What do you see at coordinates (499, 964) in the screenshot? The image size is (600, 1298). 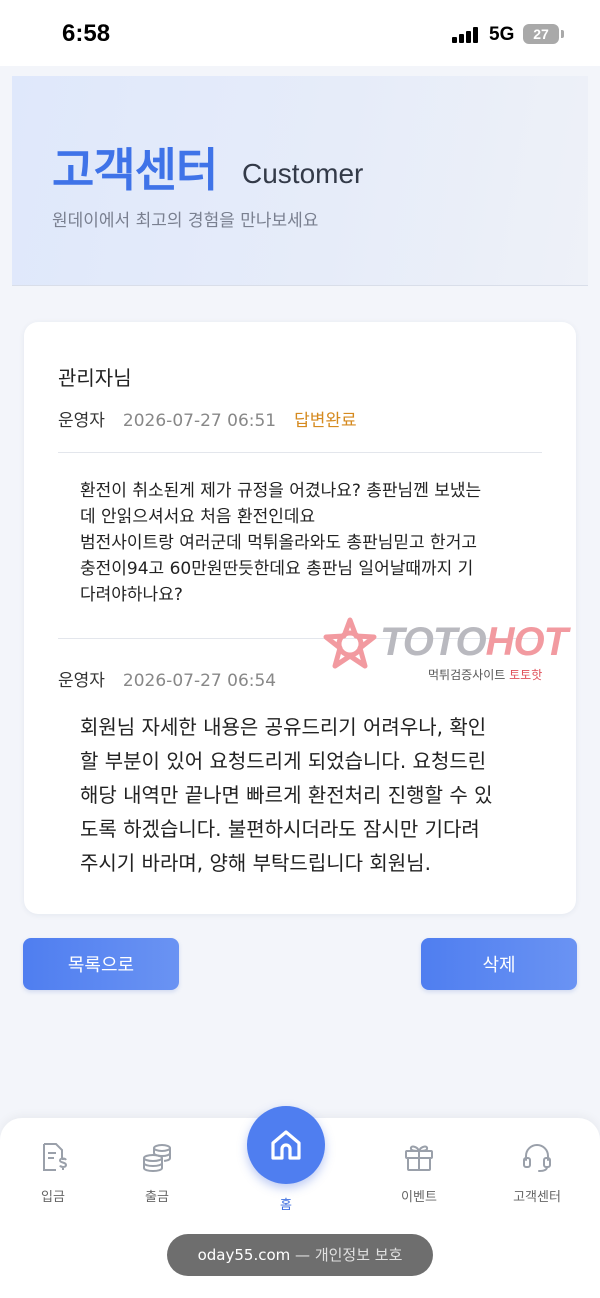 I see `delete-button: 삭제` at bounding box center [499, 964].